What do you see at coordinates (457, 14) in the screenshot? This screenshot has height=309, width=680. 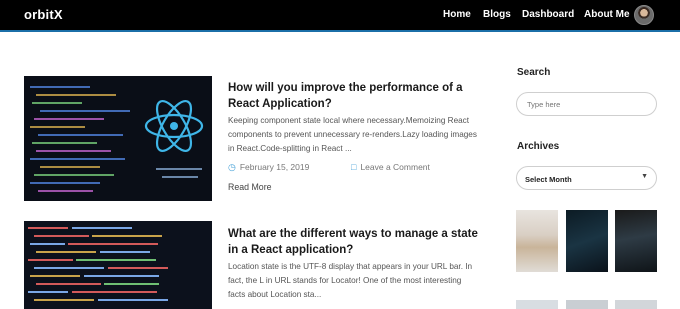 I see `nav-home: Home` at bounding box center [457, 14].